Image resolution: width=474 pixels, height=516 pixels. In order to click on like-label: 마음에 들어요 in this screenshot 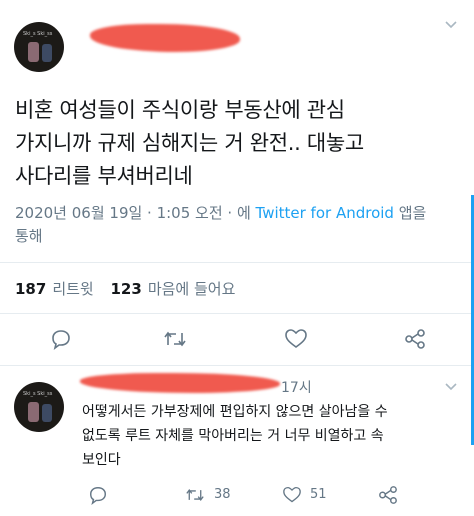, I will do `click(191, 289)`.